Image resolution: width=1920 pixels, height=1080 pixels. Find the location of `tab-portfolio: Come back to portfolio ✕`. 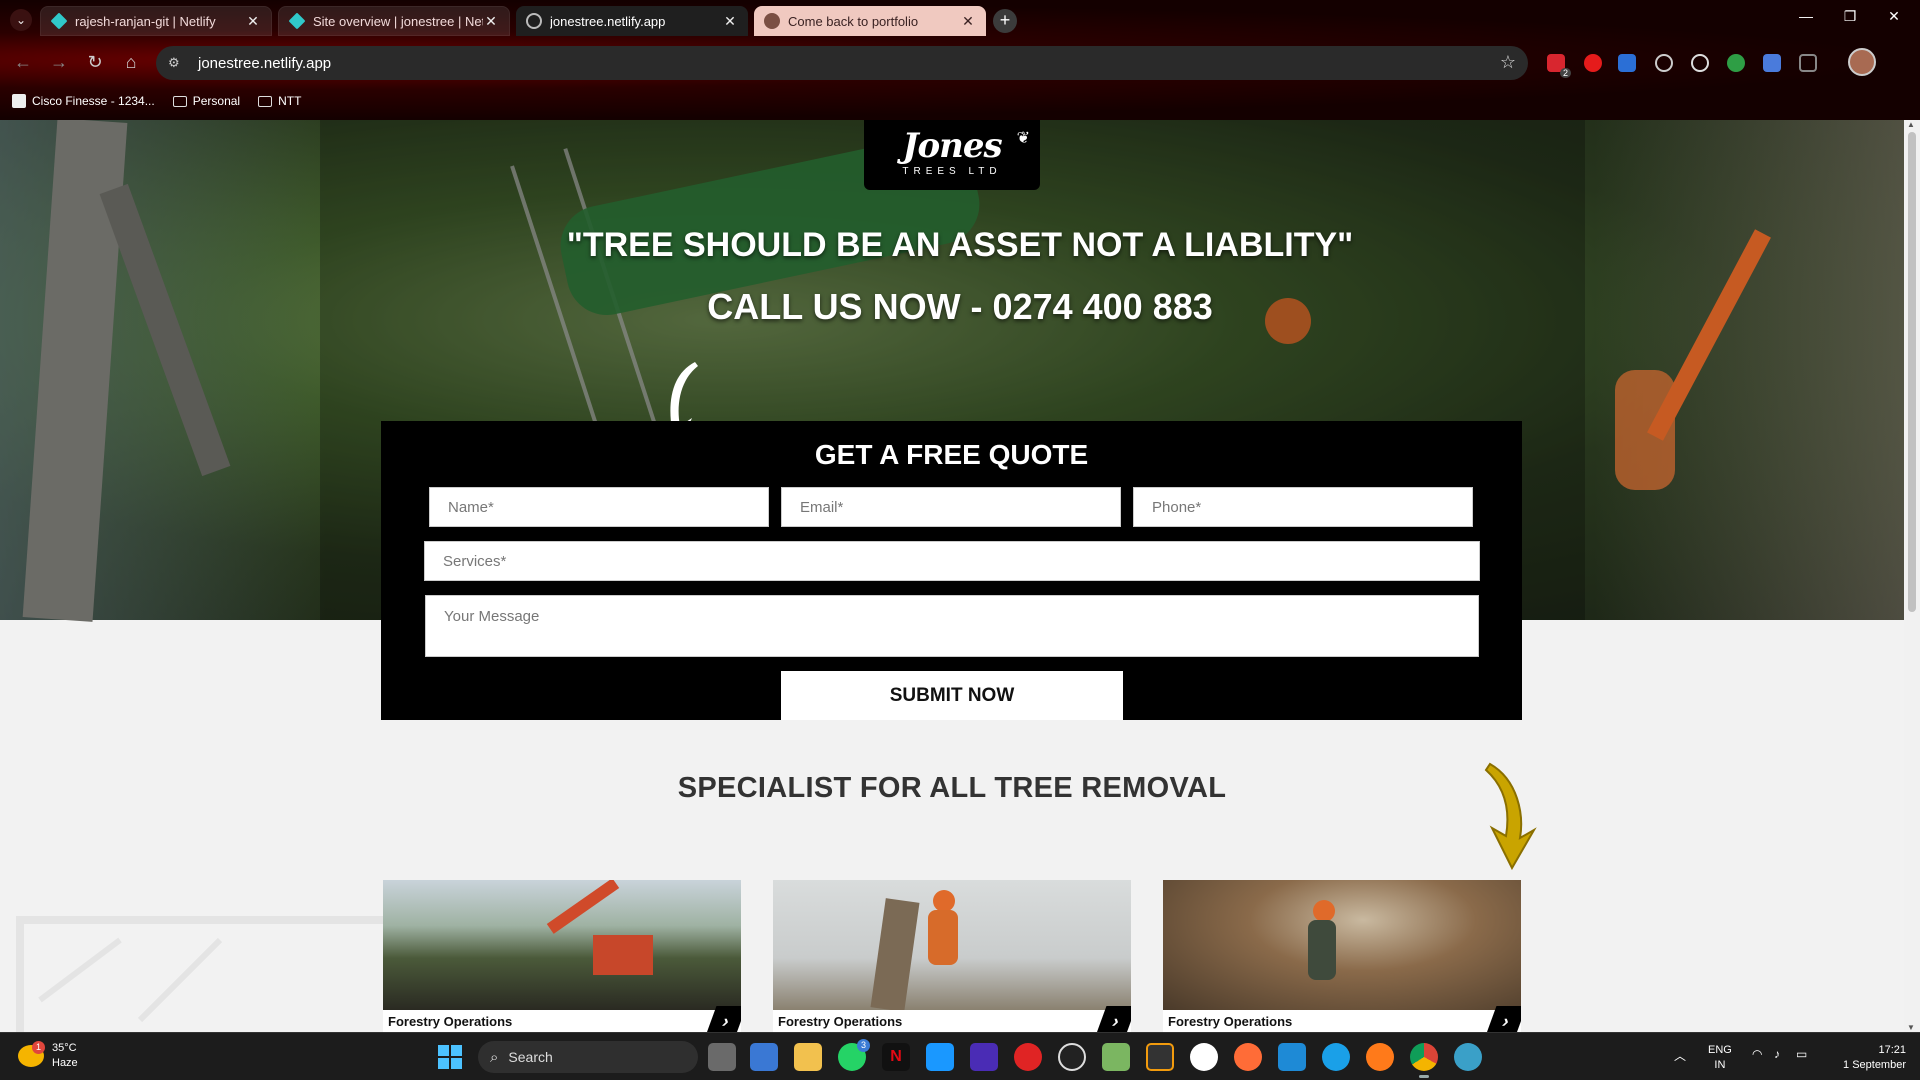

tab-portfolio: Come back to portfolio ✕ is located at coordinates (870, 21).